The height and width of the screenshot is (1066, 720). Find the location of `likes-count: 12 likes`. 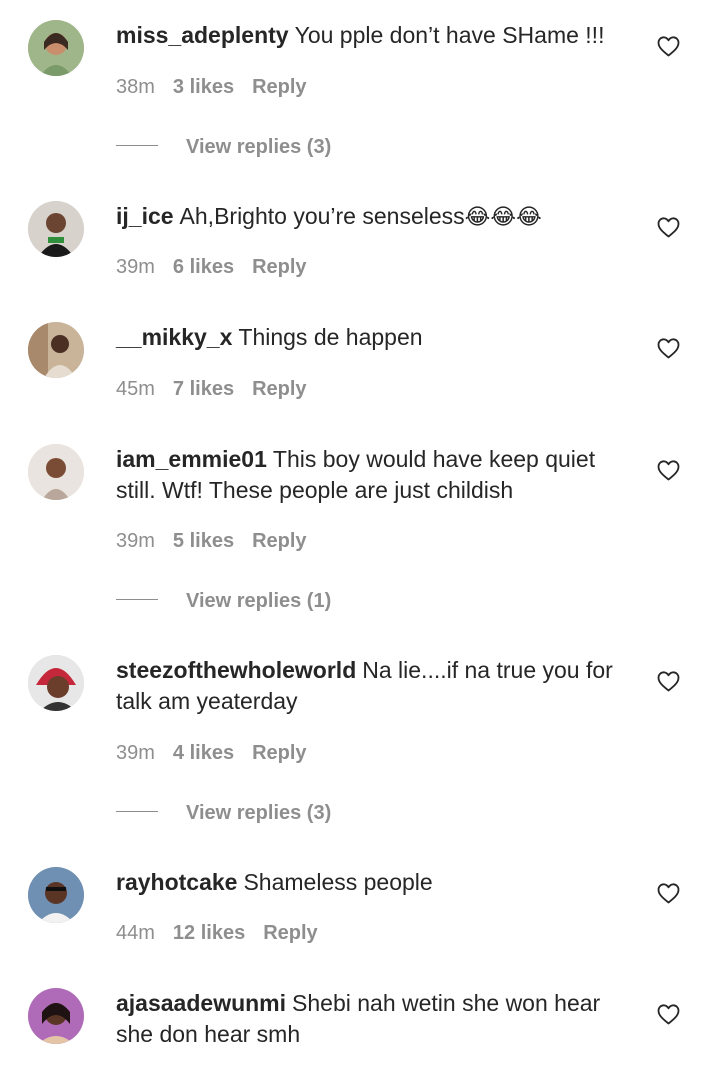

likes-count: 12 likes is located at coordinates (209, 933).